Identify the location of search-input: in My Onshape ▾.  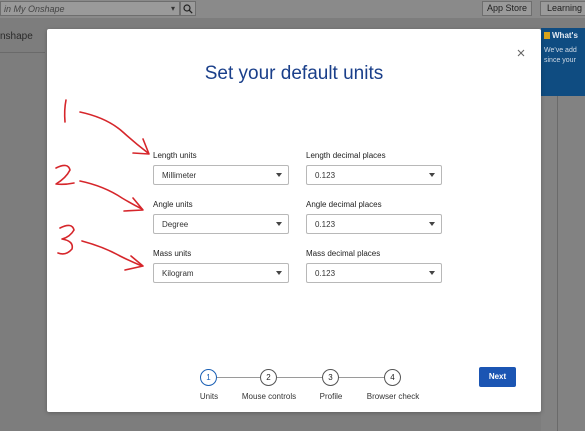
(90, 8).